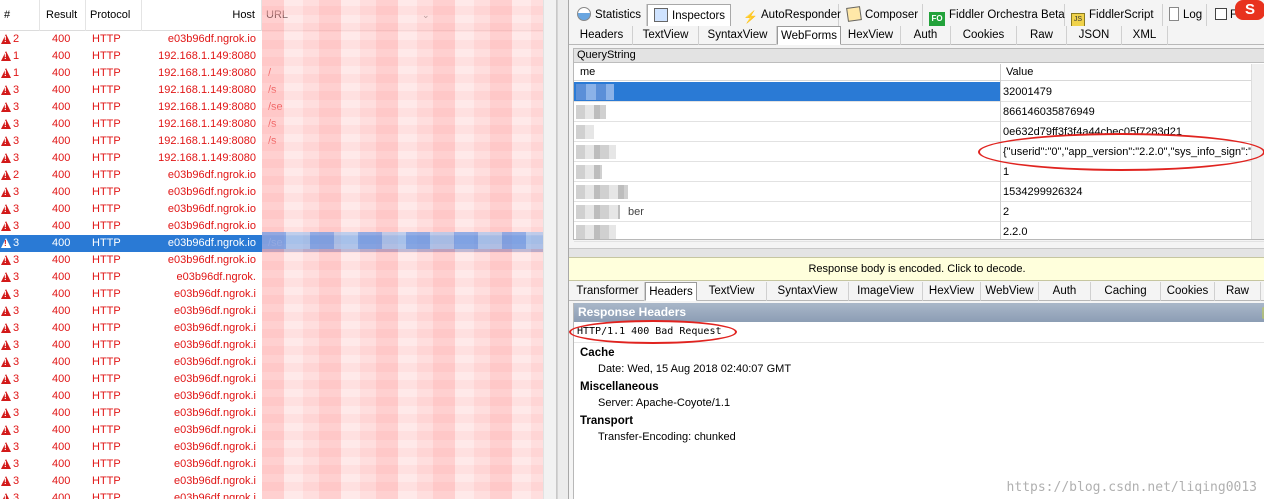  I want to click on request-tab-webforms: WebForms, so click(809, 35).